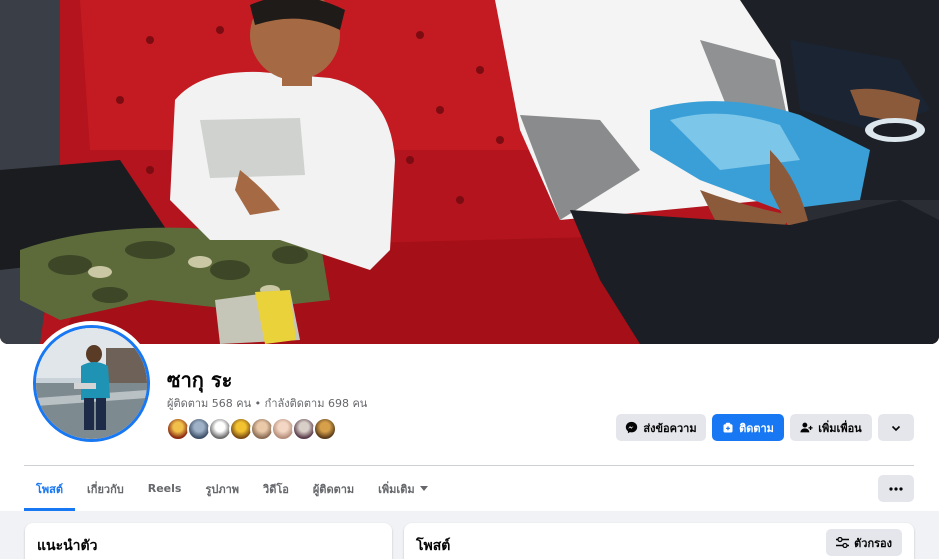 The height and width of the screenshot is (559, 939). I want to click on tab-more: เพิ่มเติม, so click(402, 488).